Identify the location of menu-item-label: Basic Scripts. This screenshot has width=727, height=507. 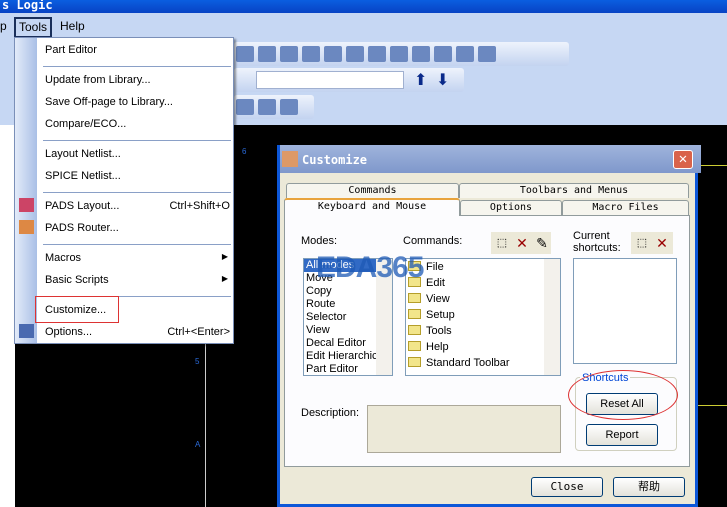
(77, 280).